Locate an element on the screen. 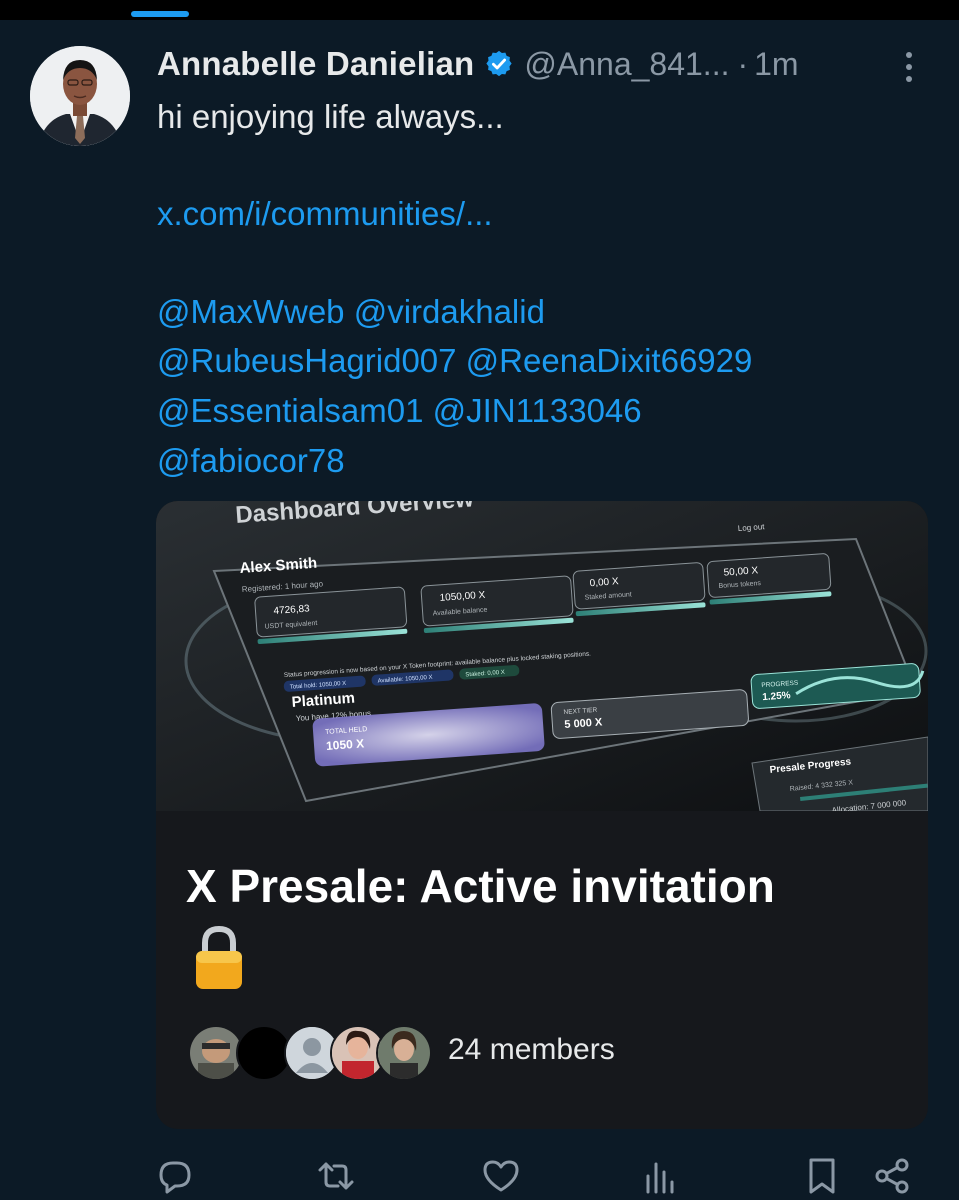  tab-indicator is located at coordinates (160, 14).